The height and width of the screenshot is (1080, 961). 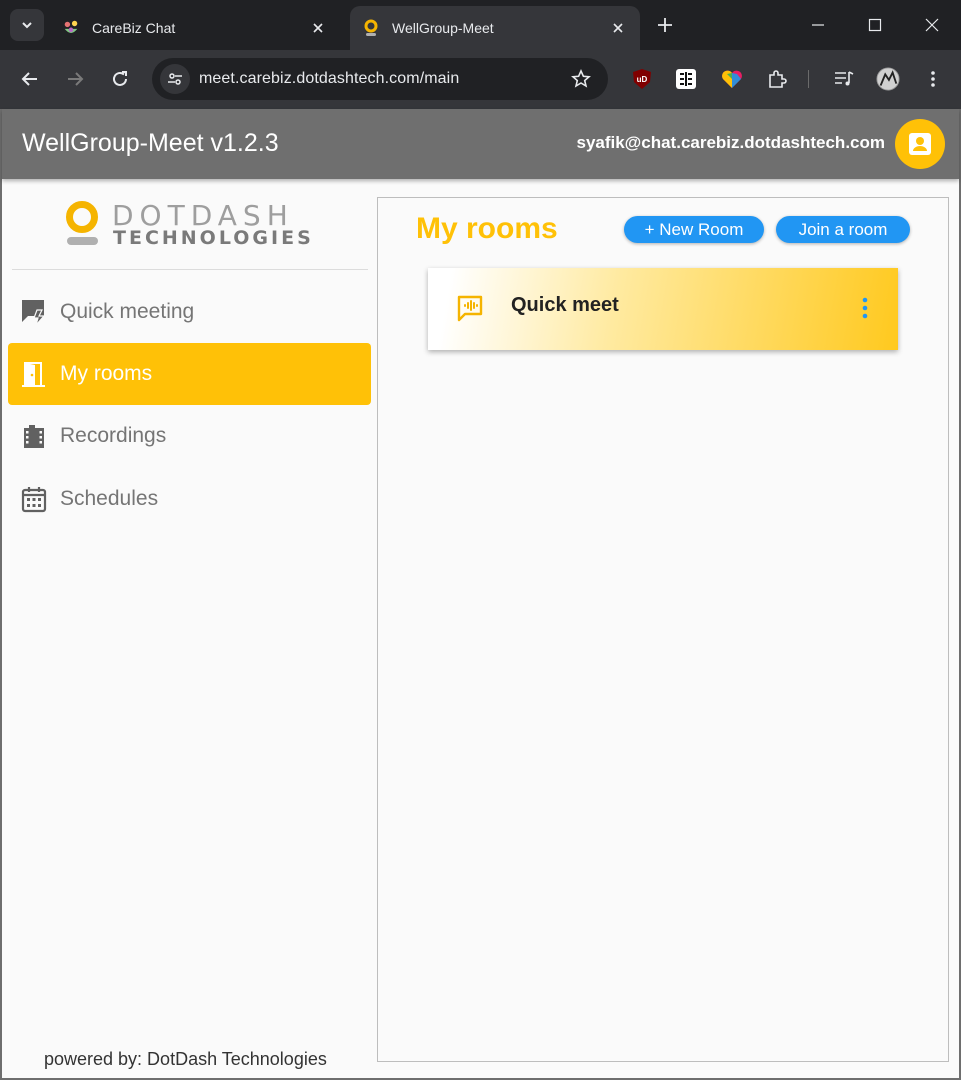 What do you see at coordinates (777, 79) in the screenshot?
I see `extensions-puzzle-icon` at bounding box center [777, 79].